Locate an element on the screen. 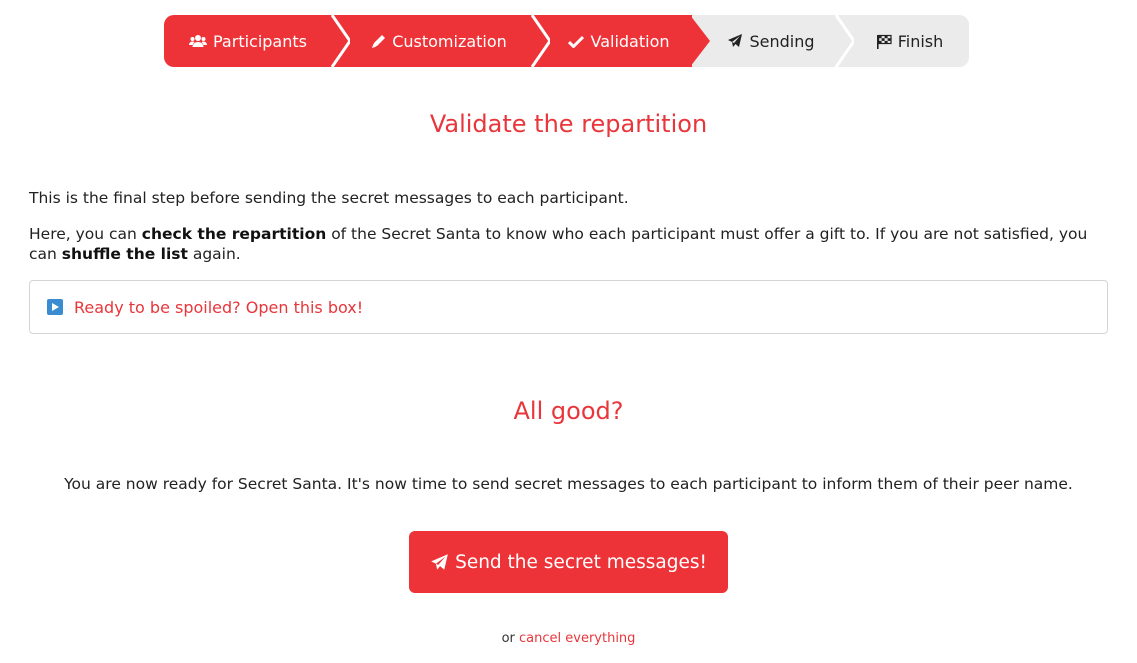 Image resolution: width=1137 pixels, height=663 pixels. play-icon is located at coordinates (55, 307).